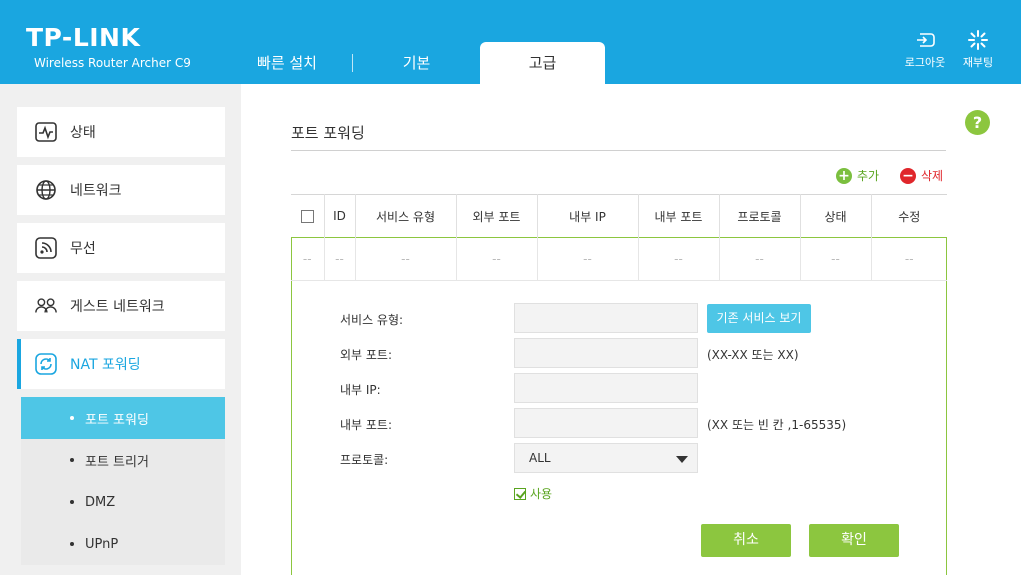  Describe the element at coordinates (46, 248) in the screenshot. I see `wireless-icon` at that location.